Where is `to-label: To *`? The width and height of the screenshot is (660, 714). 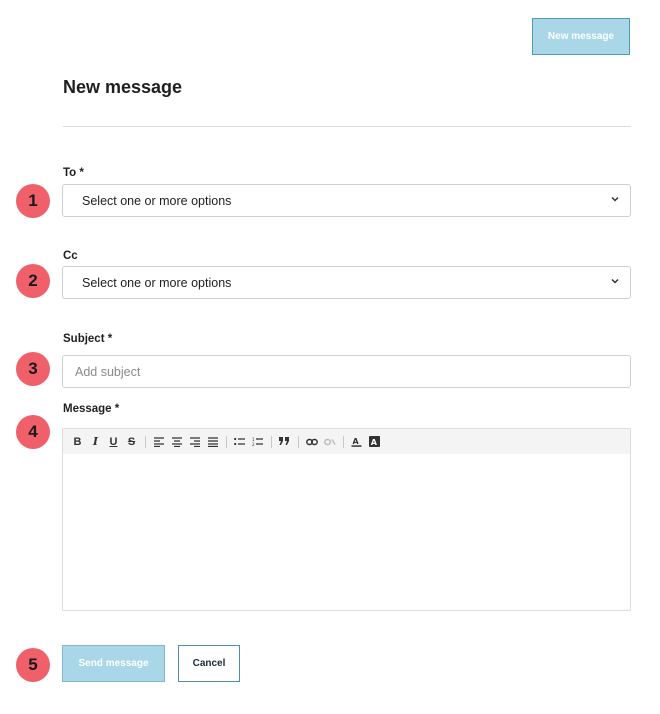 to-label: To * is located at coordinates (73, 173).